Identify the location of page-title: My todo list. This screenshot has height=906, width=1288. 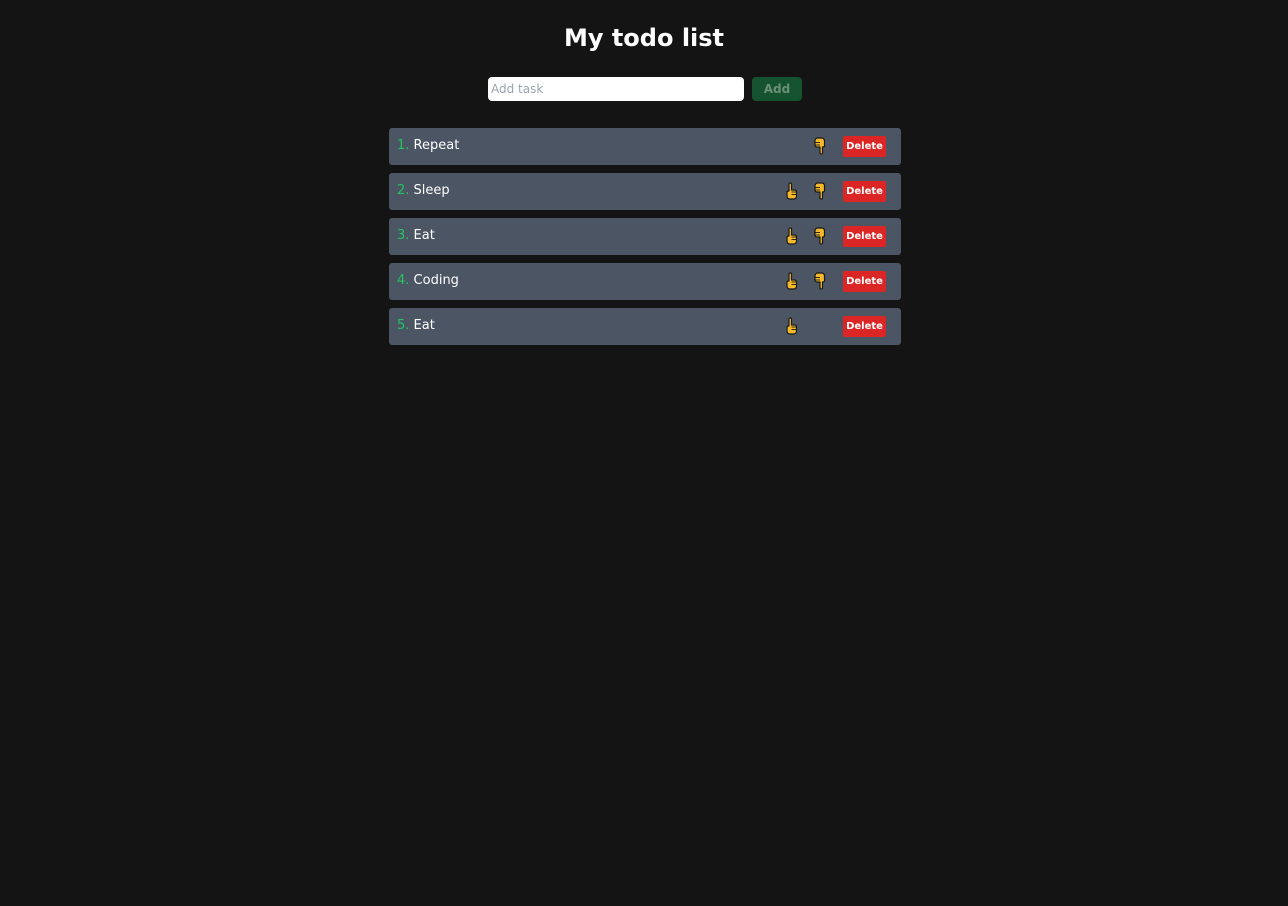
(644, 38).